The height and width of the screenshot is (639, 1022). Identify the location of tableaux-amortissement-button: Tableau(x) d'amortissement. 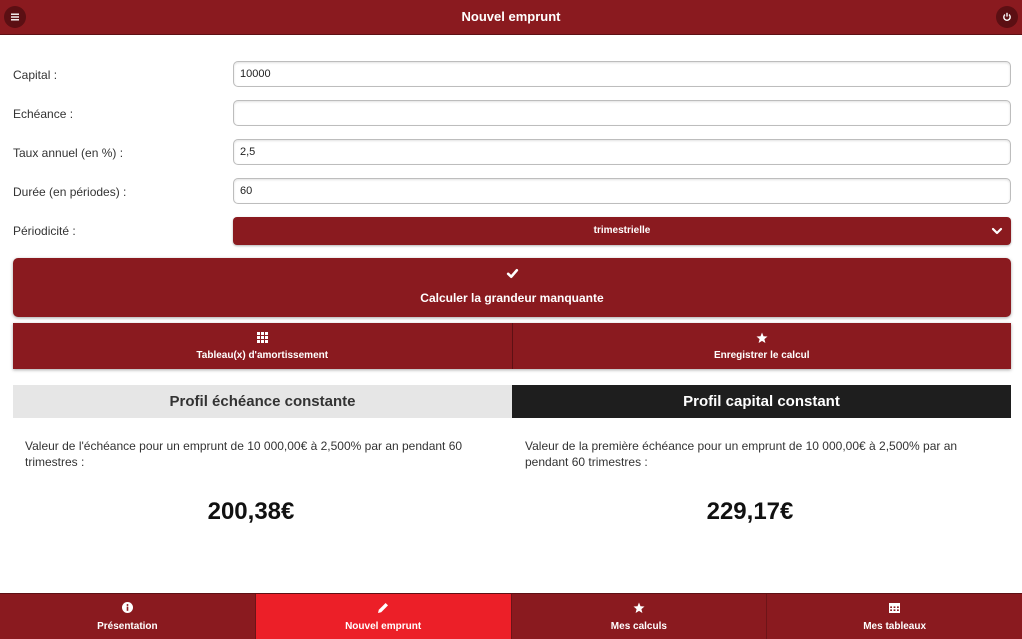
(262, 346).